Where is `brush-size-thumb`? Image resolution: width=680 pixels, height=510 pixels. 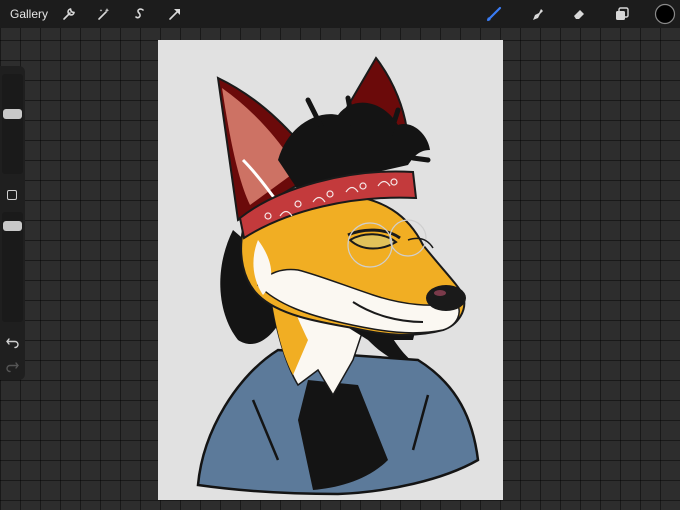
brush-size-thumb is located at coordinates (12, 114).